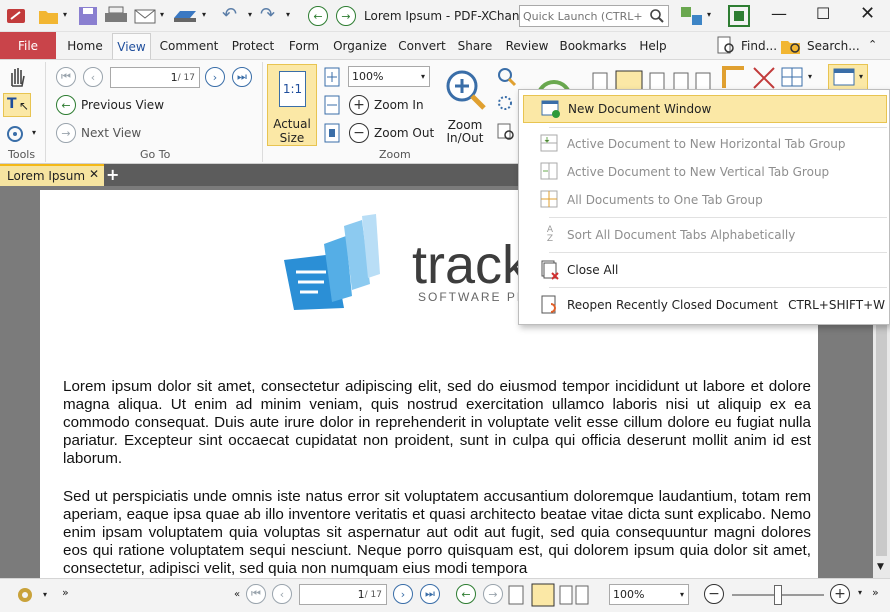  What do you see at coordinates (682, 594) in the screenshot?
I see `status-zoom-dropdown-icon: ▾` at bounding box center [682, 594].